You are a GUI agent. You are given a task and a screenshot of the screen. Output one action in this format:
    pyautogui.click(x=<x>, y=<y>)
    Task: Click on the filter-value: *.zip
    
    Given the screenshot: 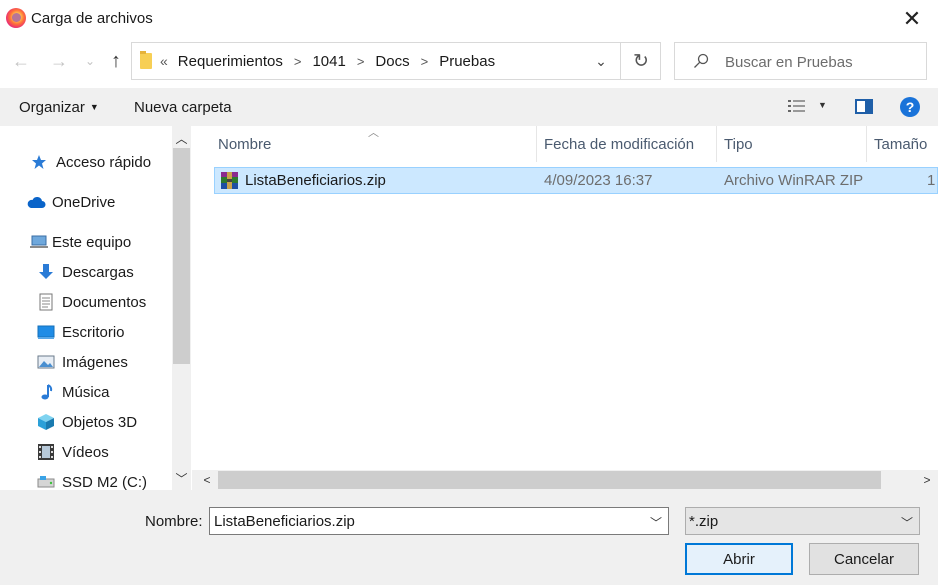 What is the action you would take?
    pyautogui.click(x=704, y=521)
    